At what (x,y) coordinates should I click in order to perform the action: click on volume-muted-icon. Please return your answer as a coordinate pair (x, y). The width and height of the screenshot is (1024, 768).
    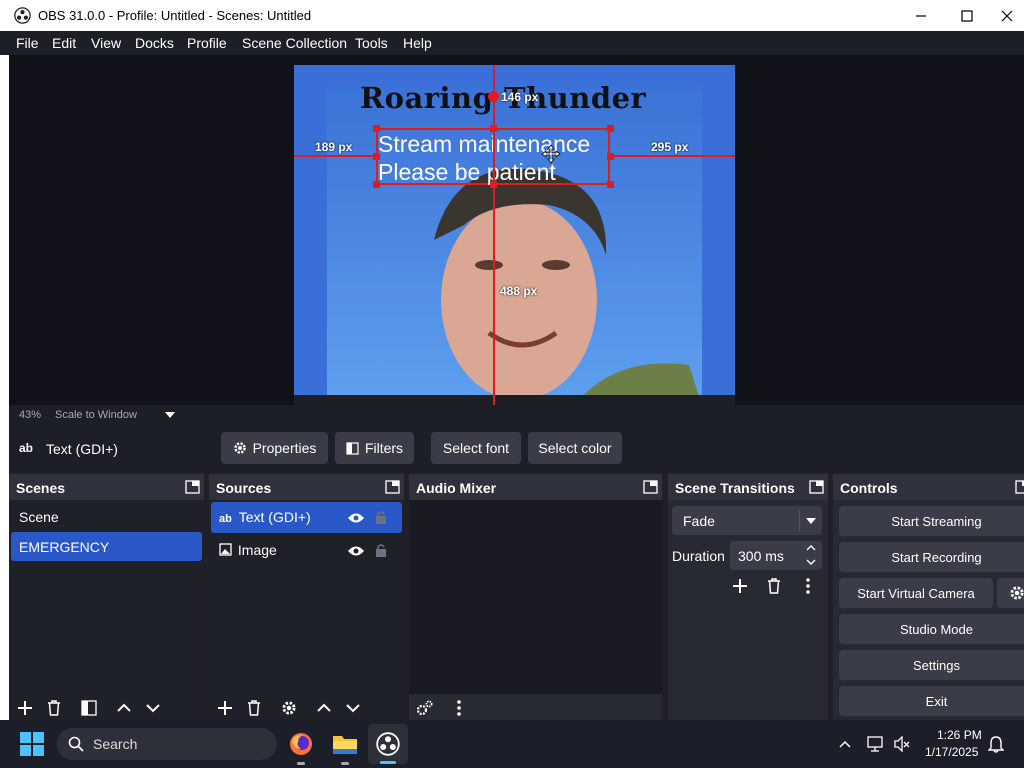
    Looking at the image, I should click on (902, 744).